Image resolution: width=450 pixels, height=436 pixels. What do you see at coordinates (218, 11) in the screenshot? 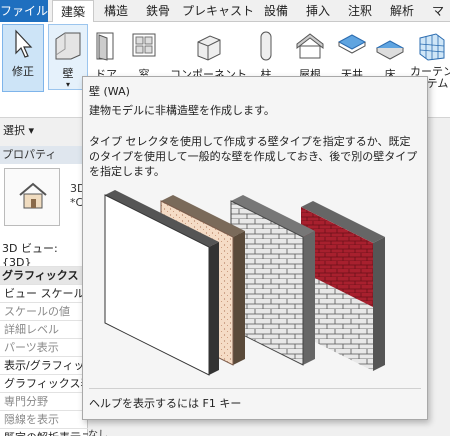
I see `tab-precast: プレキャスト` at bounding box center [218, 11].